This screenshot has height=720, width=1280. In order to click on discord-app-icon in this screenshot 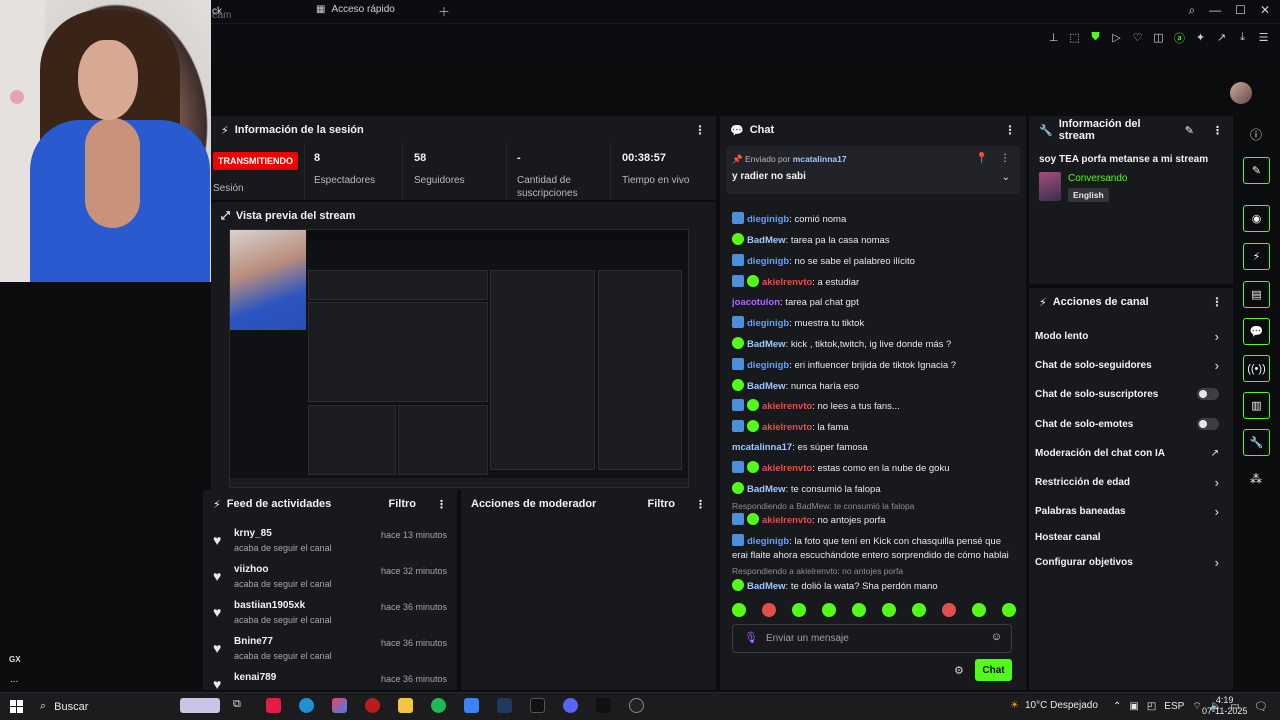, I will do `click(570, 705)`.